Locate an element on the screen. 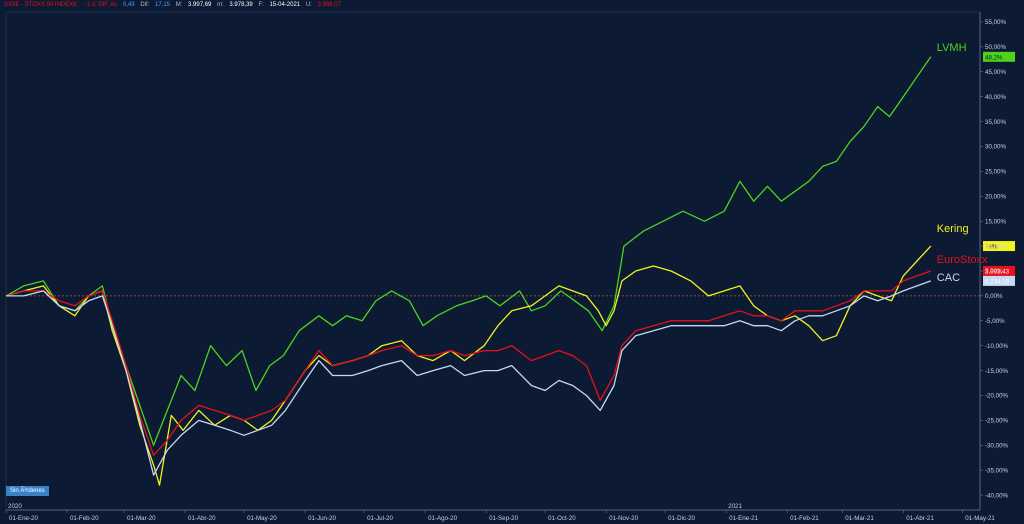 The height and width of the screenshot is (524, 1024). x-tick-label: 01-Ene-21 is located at coordinates (743, 518).